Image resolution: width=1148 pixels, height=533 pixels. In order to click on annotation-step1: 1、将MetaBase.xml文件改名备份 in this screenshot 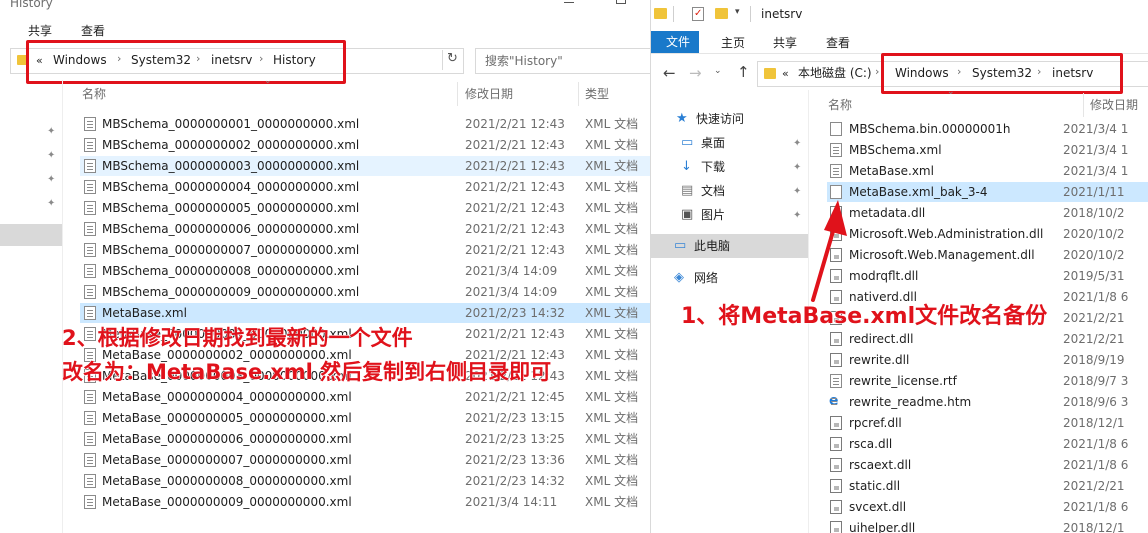, I will do `click(864, 317)`.